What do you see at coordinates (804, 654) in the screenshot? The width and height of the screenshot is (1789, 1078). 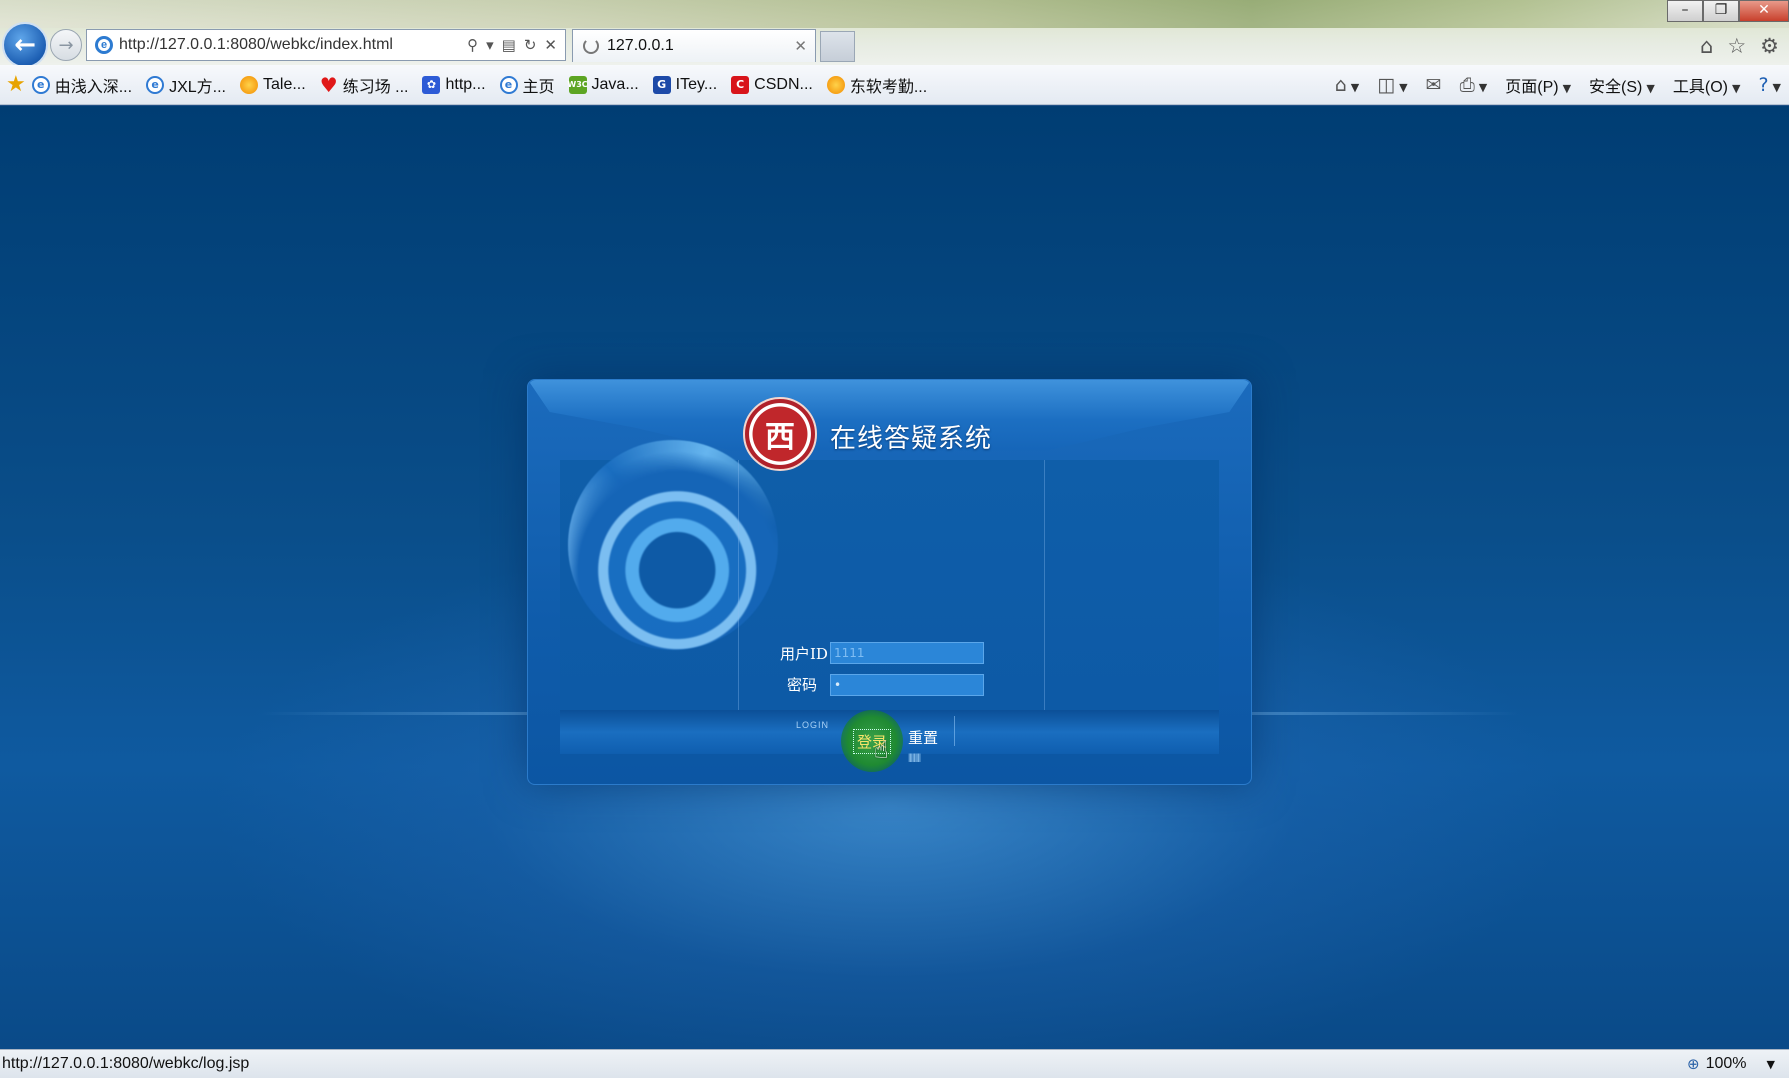 I see `user-id-label: 用户ID` at bounding box center [804, 654].